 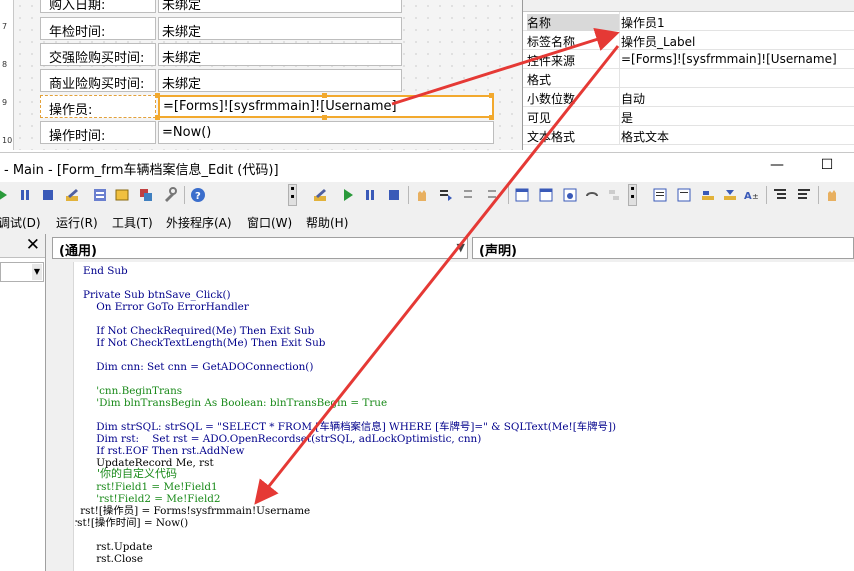 I want to click on stop-icon, so click(x=48, y=195).